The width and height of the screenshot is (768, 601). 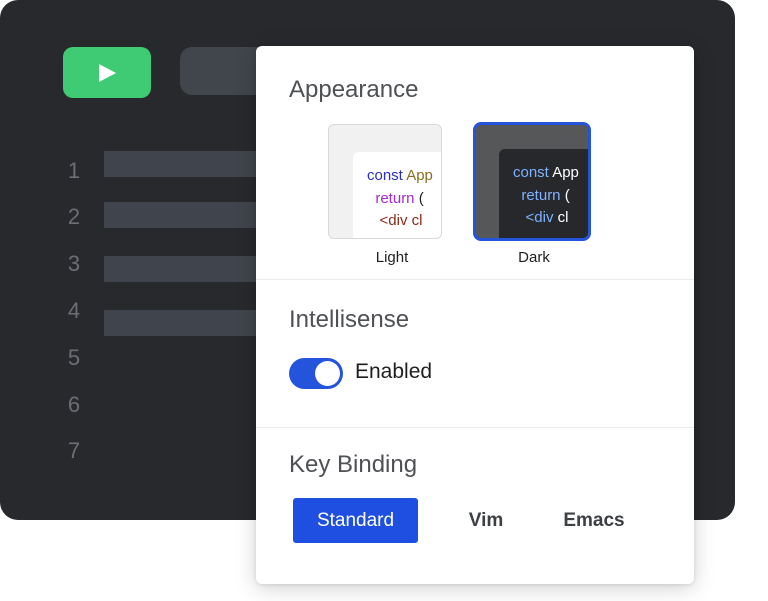 What do you see at coordinates (74, 357) in the screenshot?
I see `line-number: 5` at bounding box center [74, 357].